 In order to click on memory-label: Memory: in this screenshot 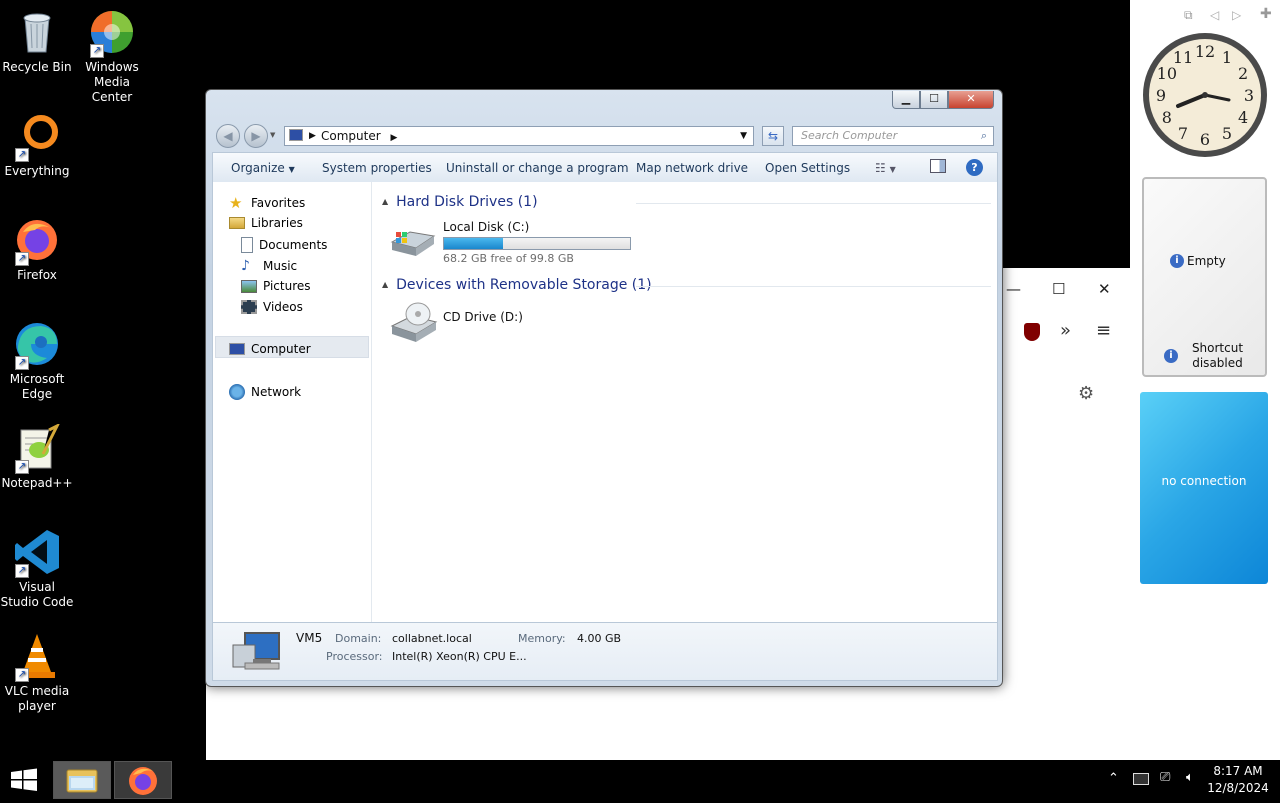, I will do `click(542, 638)`.